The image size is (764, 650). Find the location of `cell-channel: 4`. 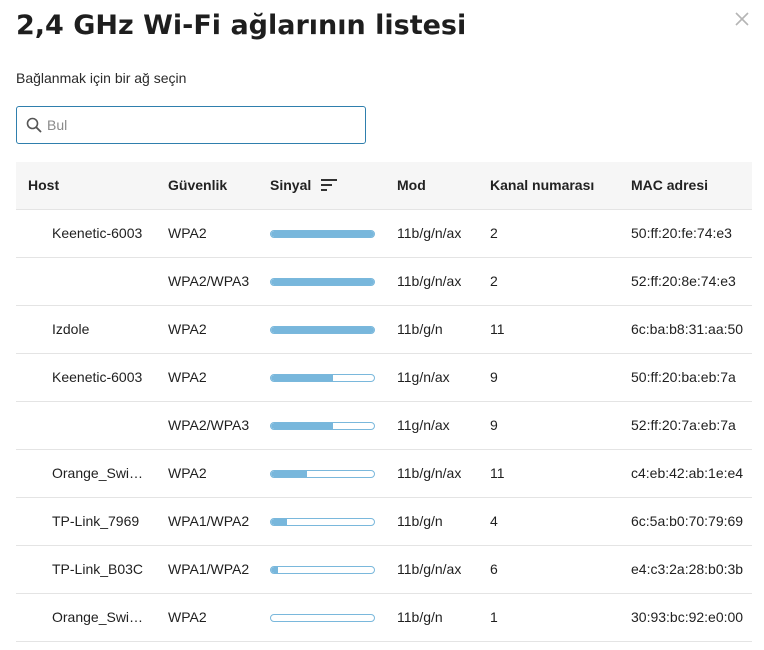

cell-channel: 4 is located at coordinates (494, 521).